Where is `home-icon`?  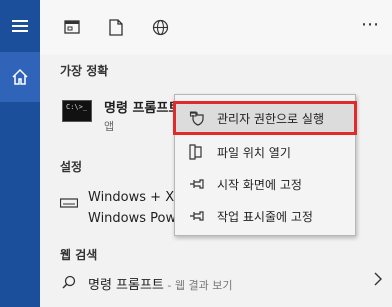
home-icon is located at coordinates (20, 77).